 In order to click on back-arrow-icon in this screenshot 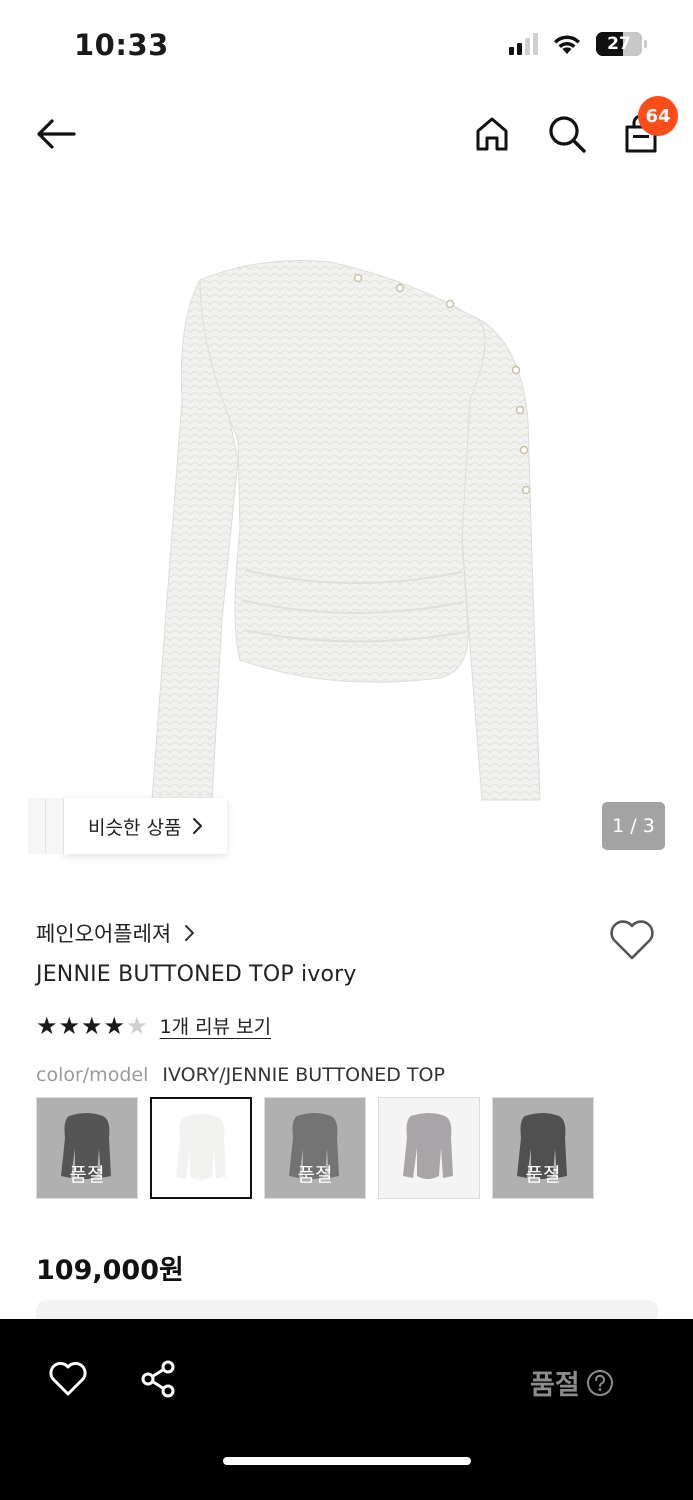, I will do `click(56, 134)`.